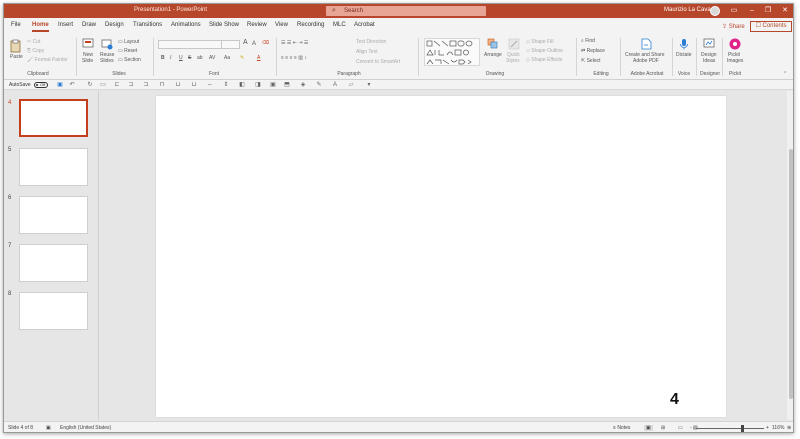 The width and height of the screenshot is (800, 439). I want to click on save-icon: ▣, so click(60, 85).